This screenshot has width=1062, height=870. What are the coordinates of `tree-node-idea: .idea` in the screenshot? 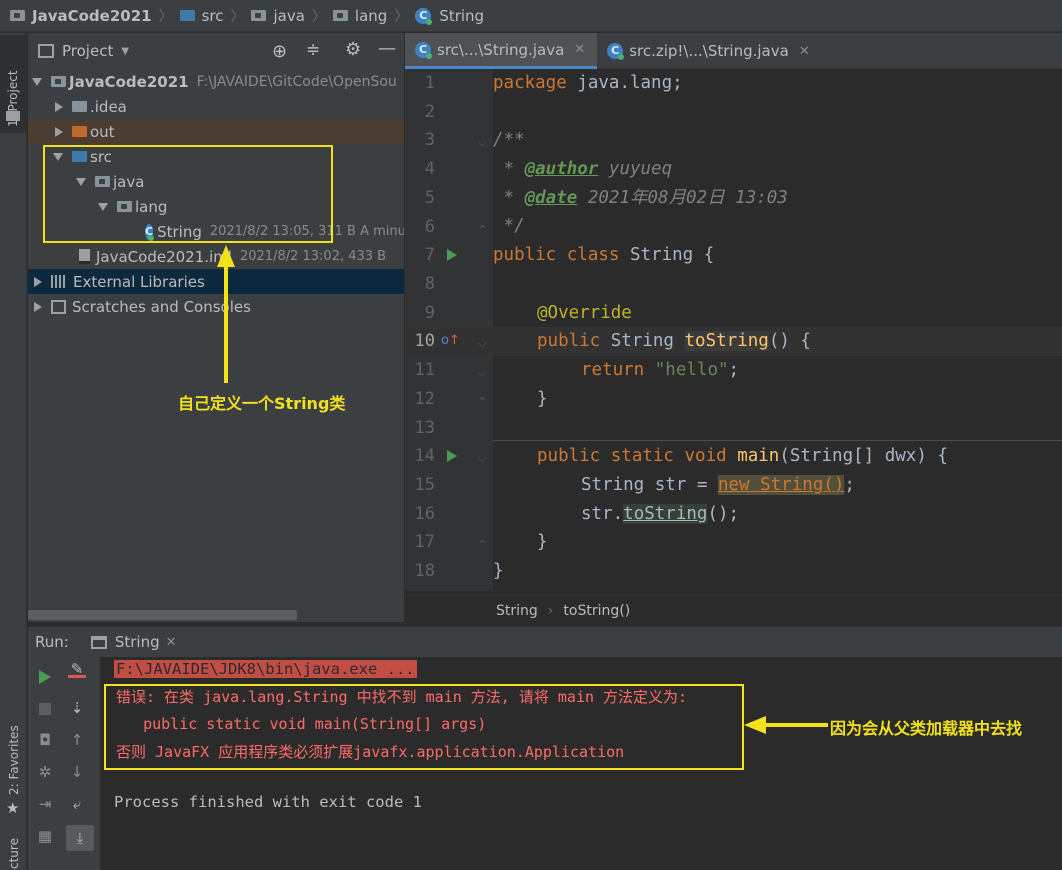 It's located at (216, 106).